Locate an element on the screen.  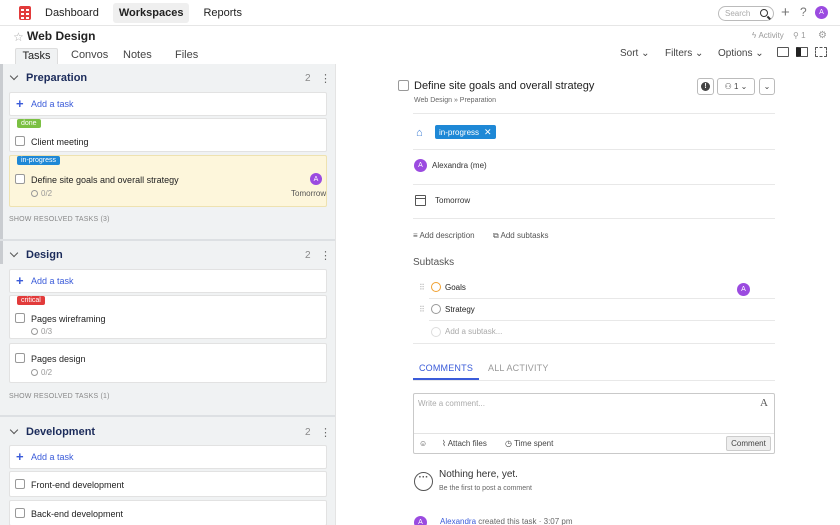
tab-all-activity: ALL ACTIVITY is located at coordinates (518, 368).